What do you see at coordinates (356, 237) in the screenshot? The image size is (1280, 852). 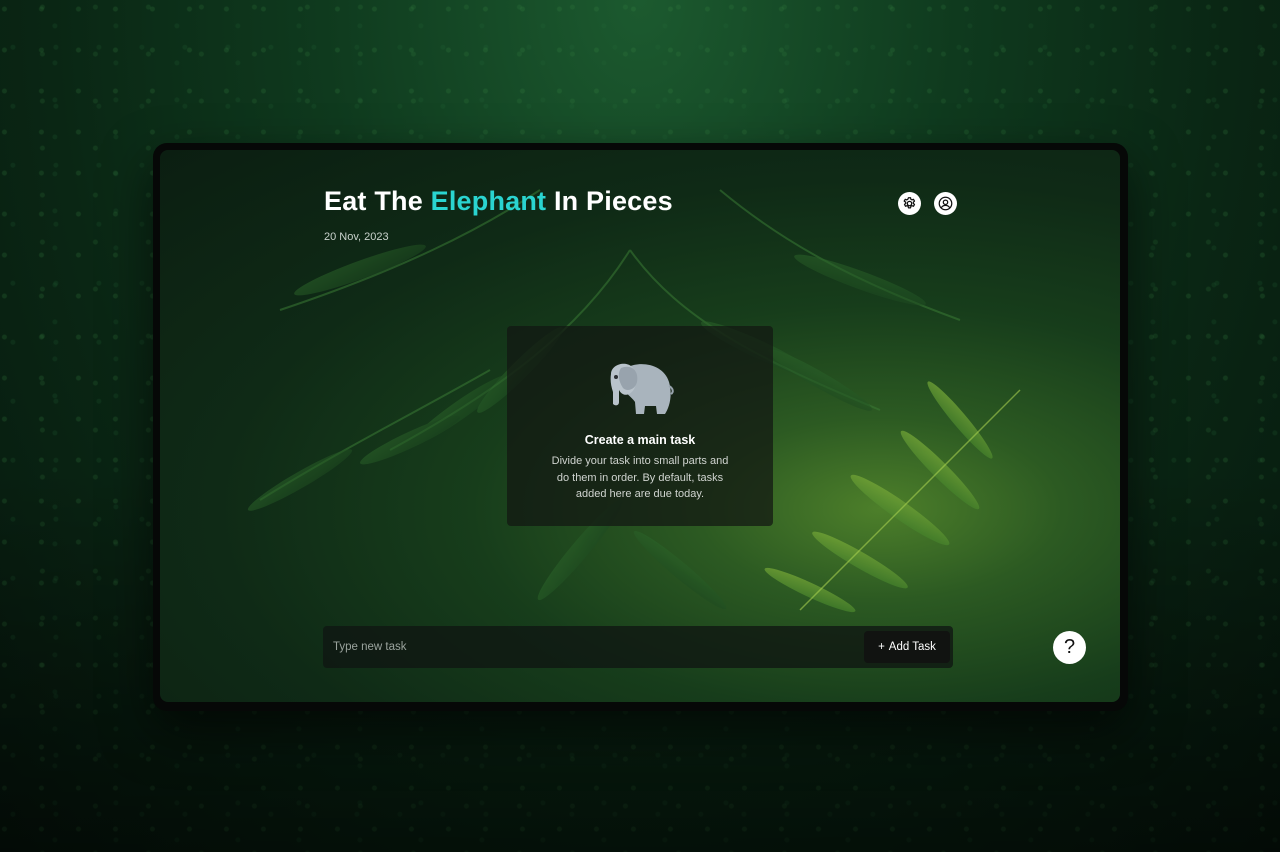 I see `current-date: 20 Nov, 2023` at bounding box center [356, 237].